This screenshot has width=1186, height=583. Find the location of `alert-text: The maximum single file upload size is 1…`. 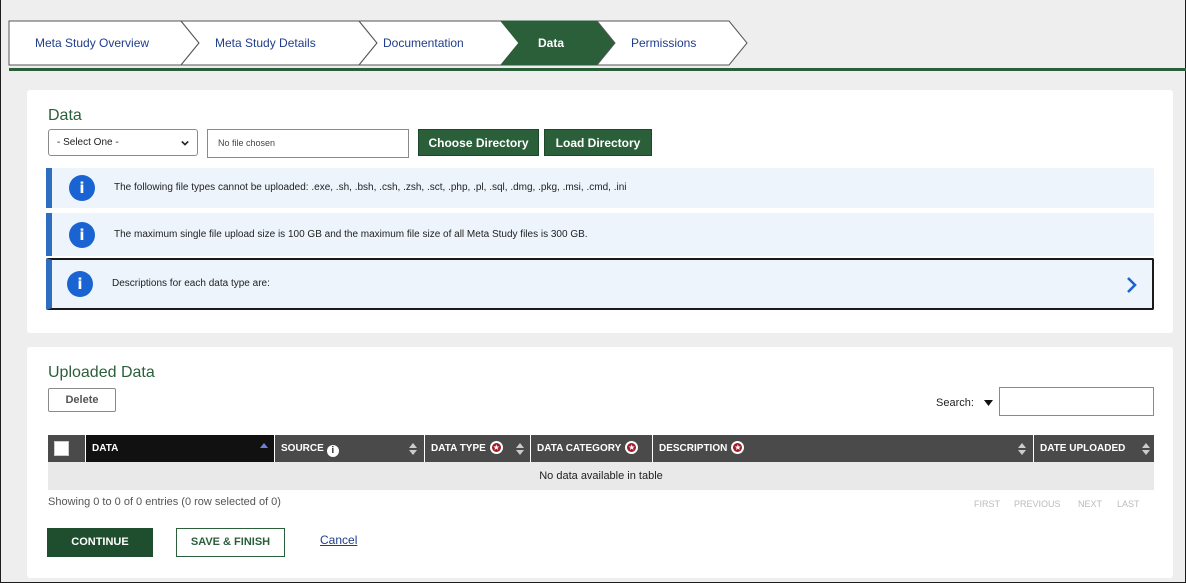

alert-text: The maximum single file upload size is 1… is located at coordinates (351, 234).